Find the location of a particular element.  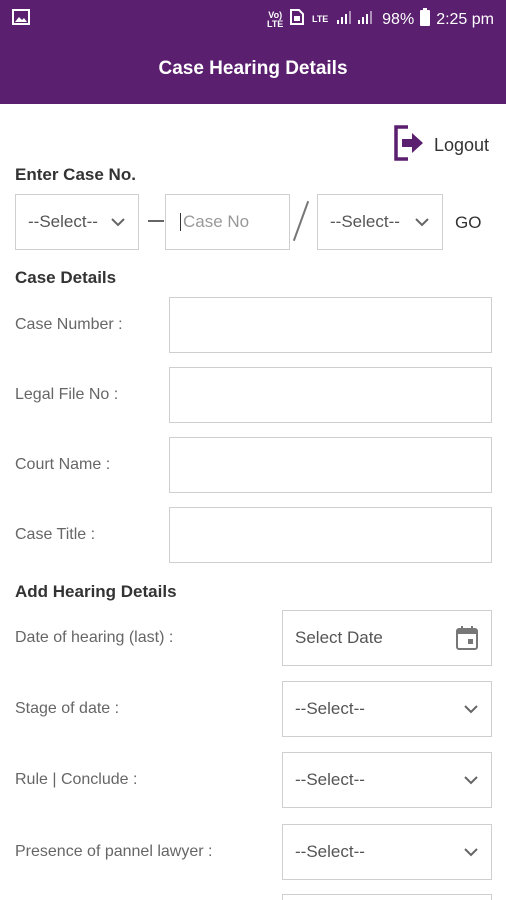

legal-file-no-label: Legal File No : is located at coordinates (67, 394).